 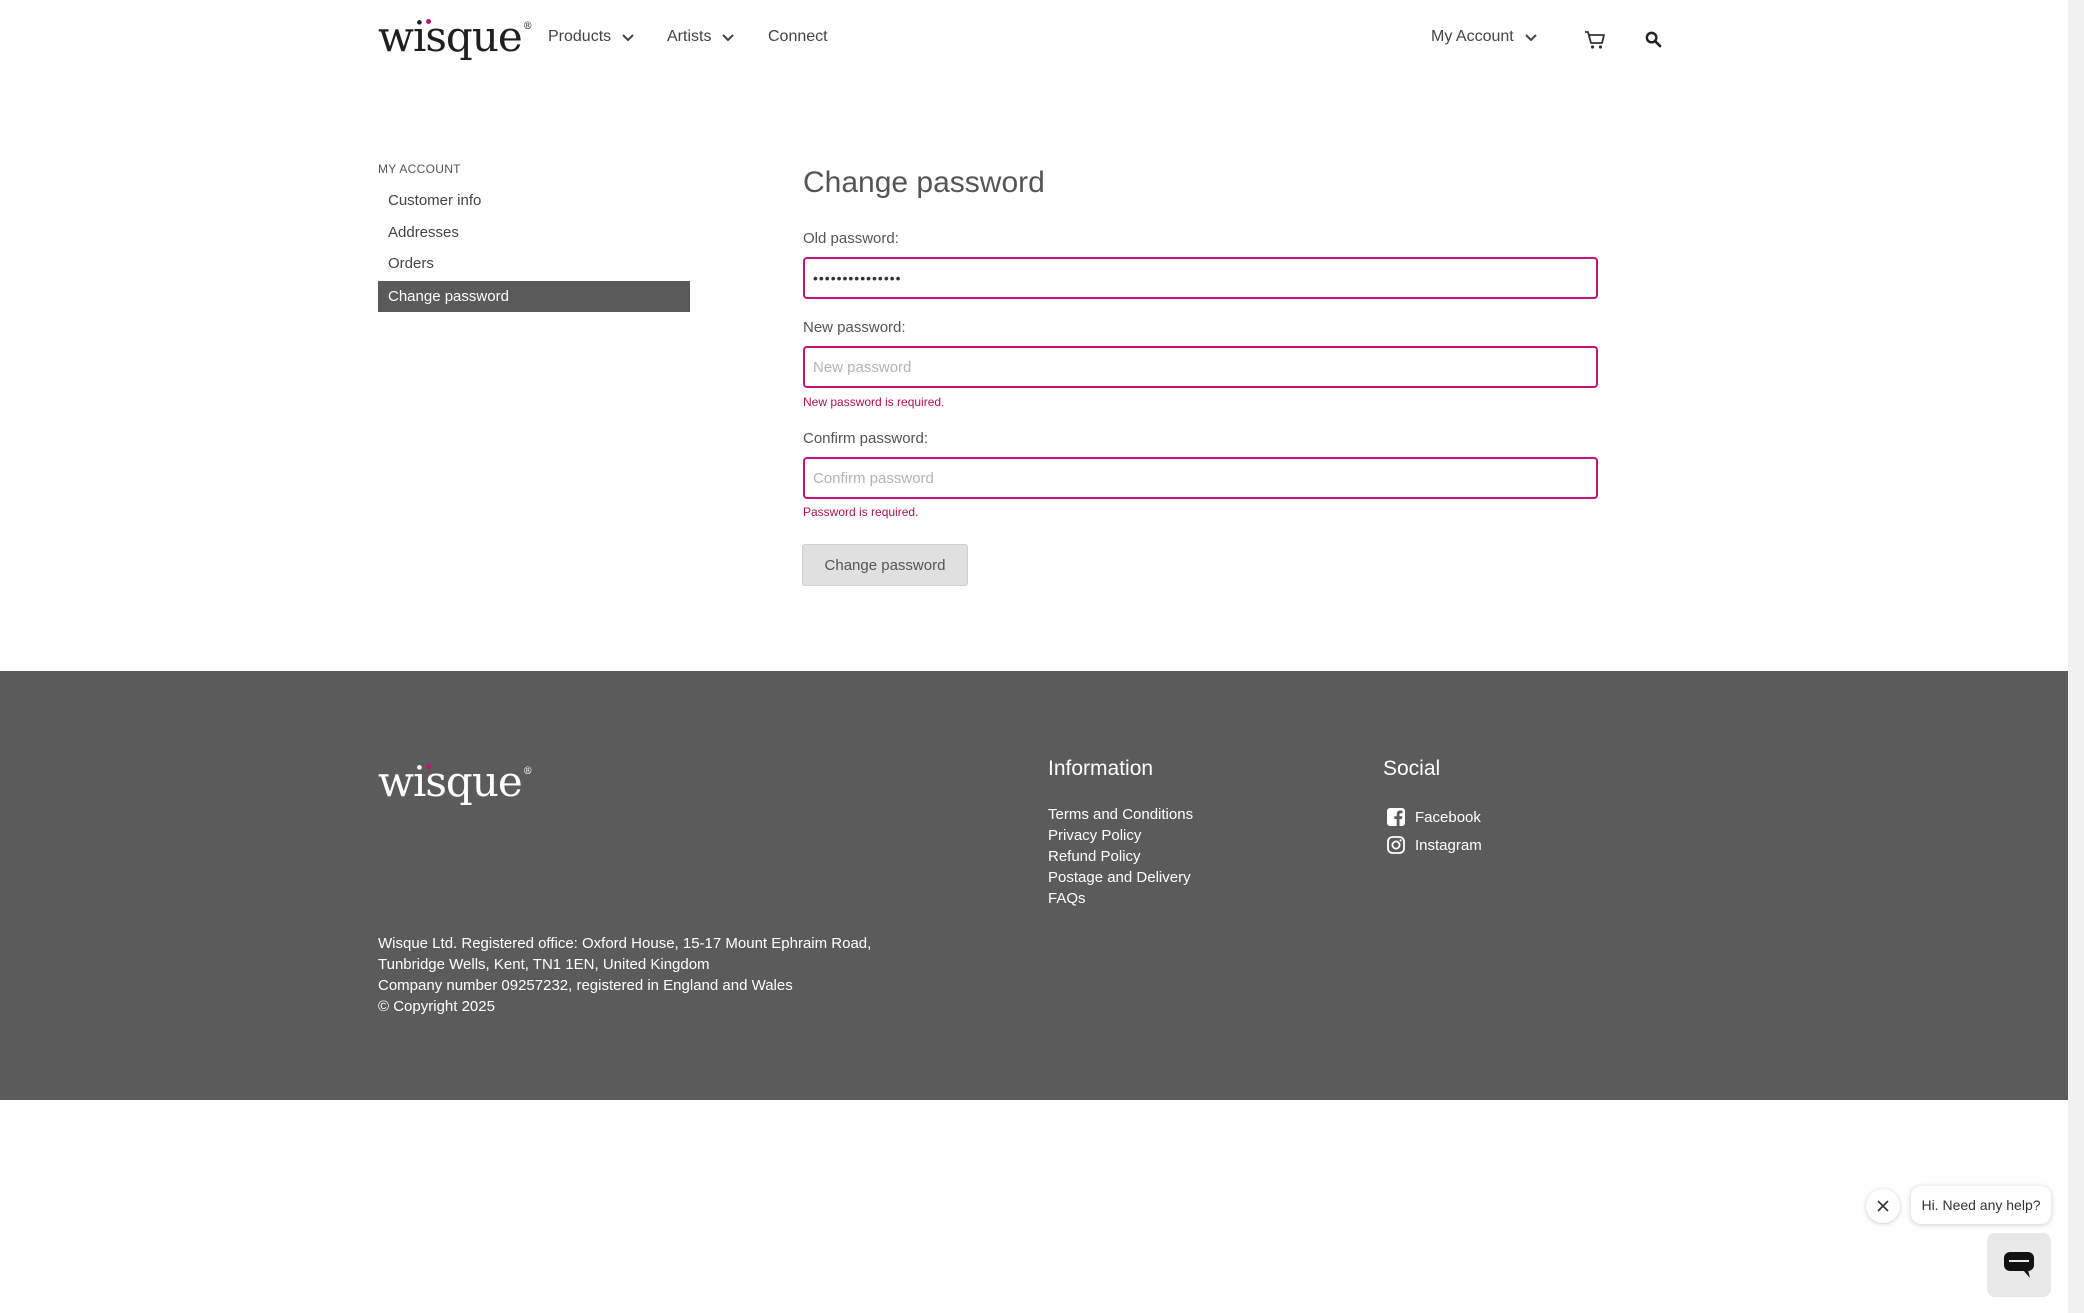 What do you see at coordinates (455, 782) in the screenshot?
I see `footer-logo: wisque®` at bounding box center [455, 782].